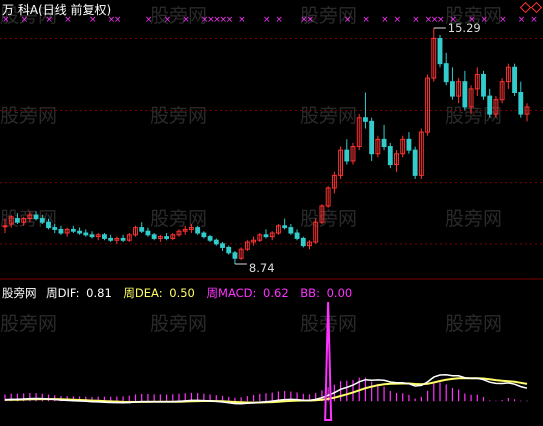  What do you see at coordinates (266, 389) in the screenshot?
I see `macd-histogram` at bounding box center [266, 389].